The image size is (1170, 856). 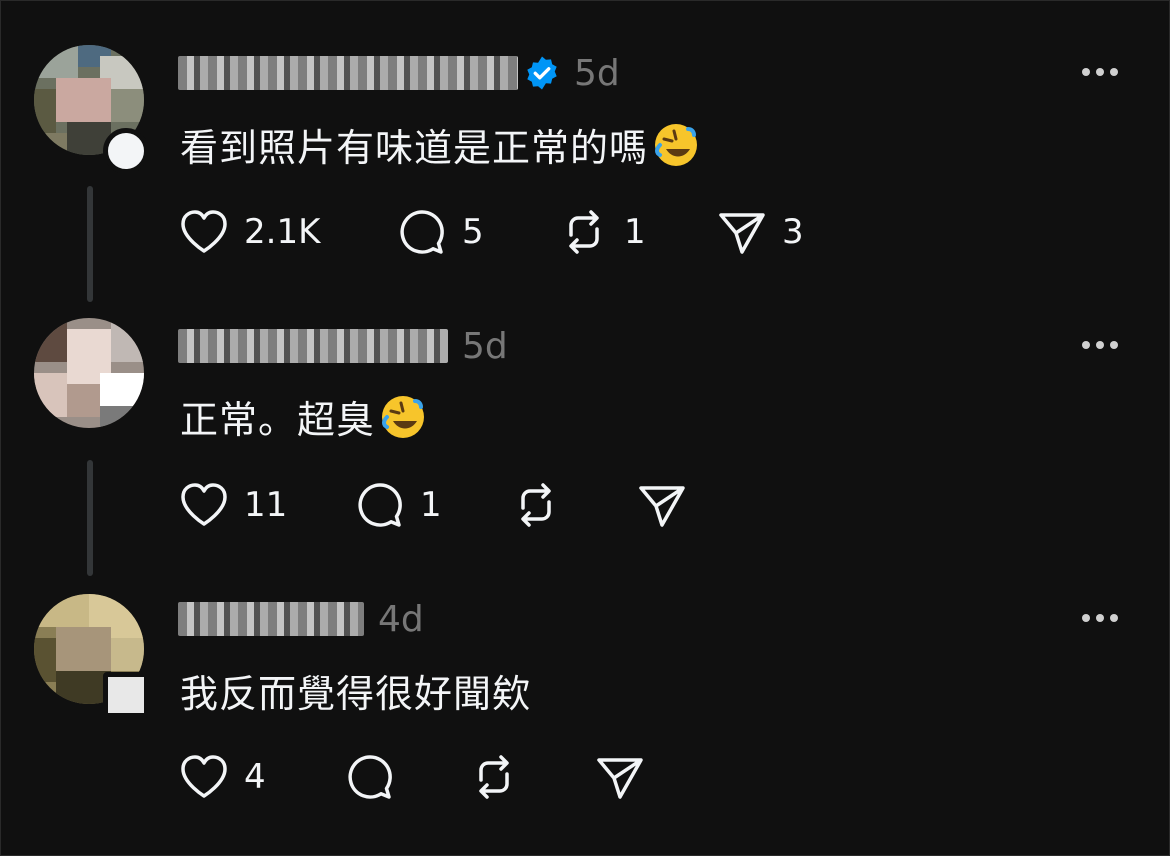 What do you see at coordinates (266, 505) in the screenshot?
I see `like-count: 11` at bounding box center [266, 505].